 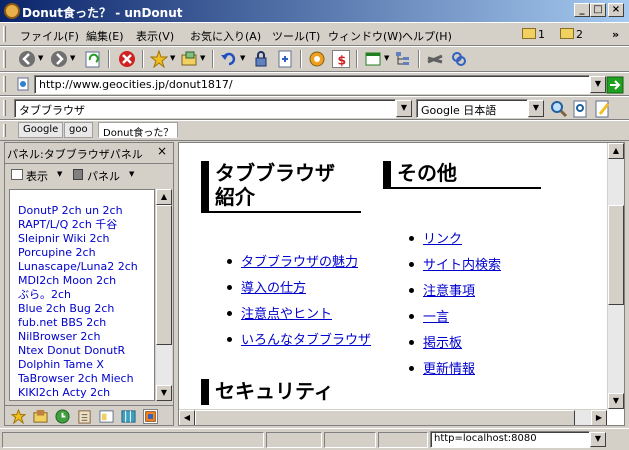 I want to click on content-vertical-scrollbar: ▲ ▼, so click(x=615, y=276).